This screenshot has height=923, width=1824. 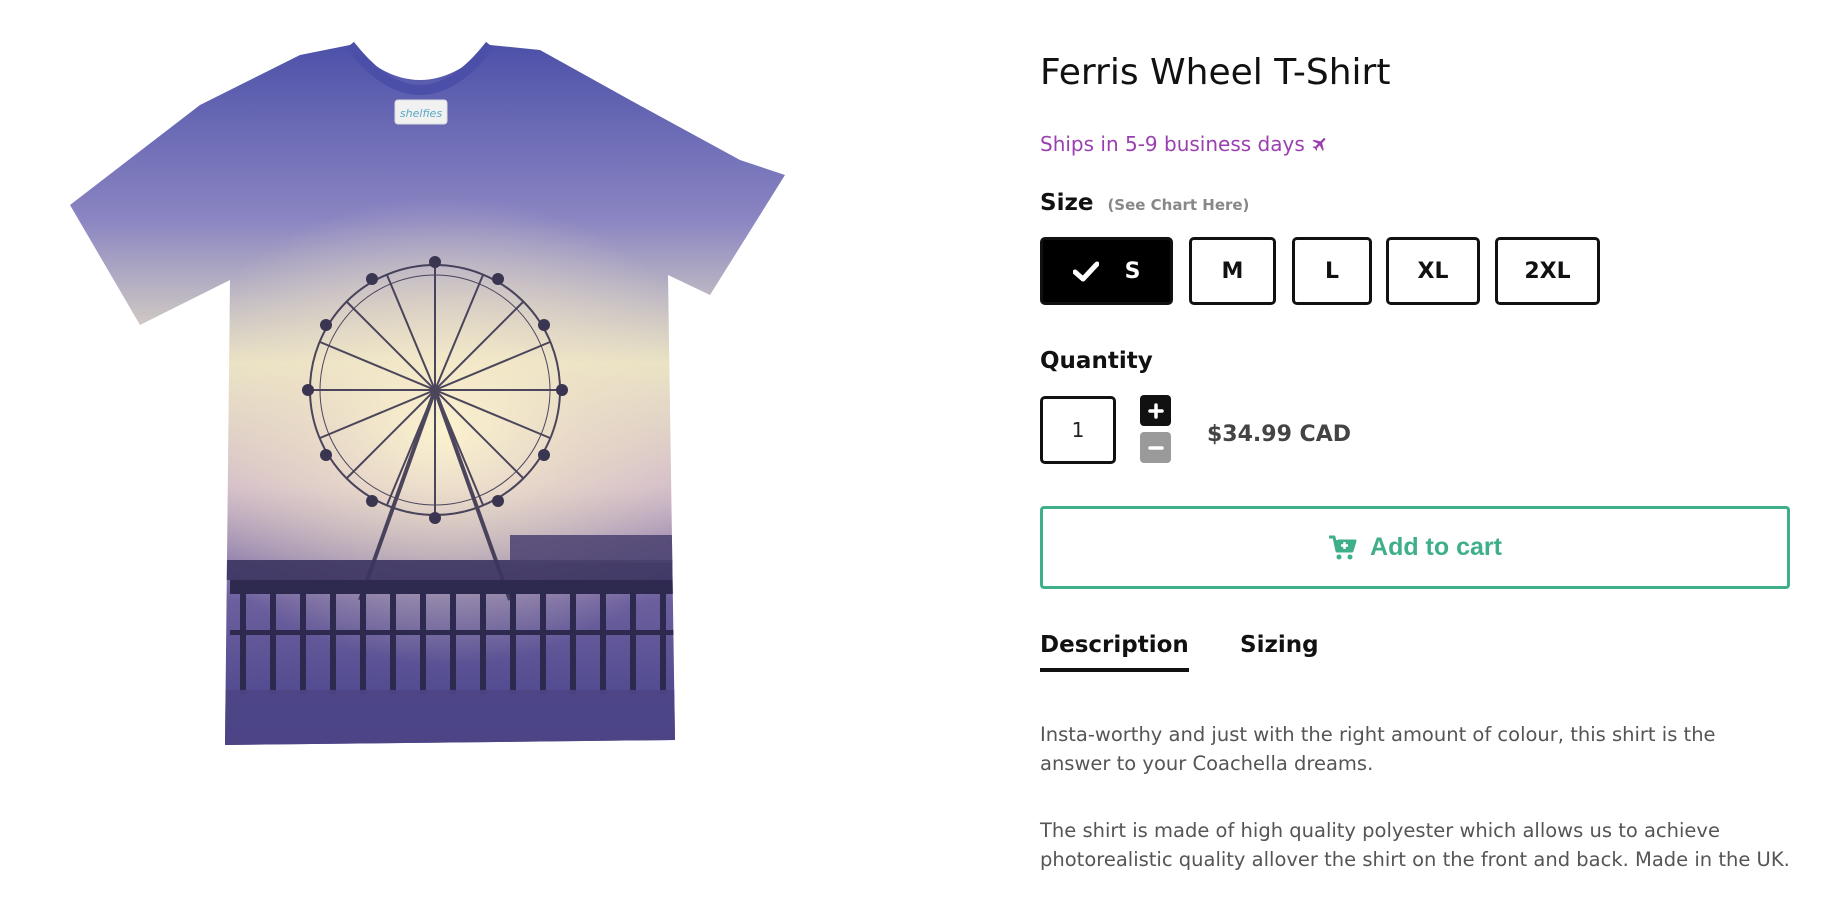 What do you see at coordinates (1106, 271) in the screenshot?
I see `size-option-s: S` at bounding box center [1106, 271].